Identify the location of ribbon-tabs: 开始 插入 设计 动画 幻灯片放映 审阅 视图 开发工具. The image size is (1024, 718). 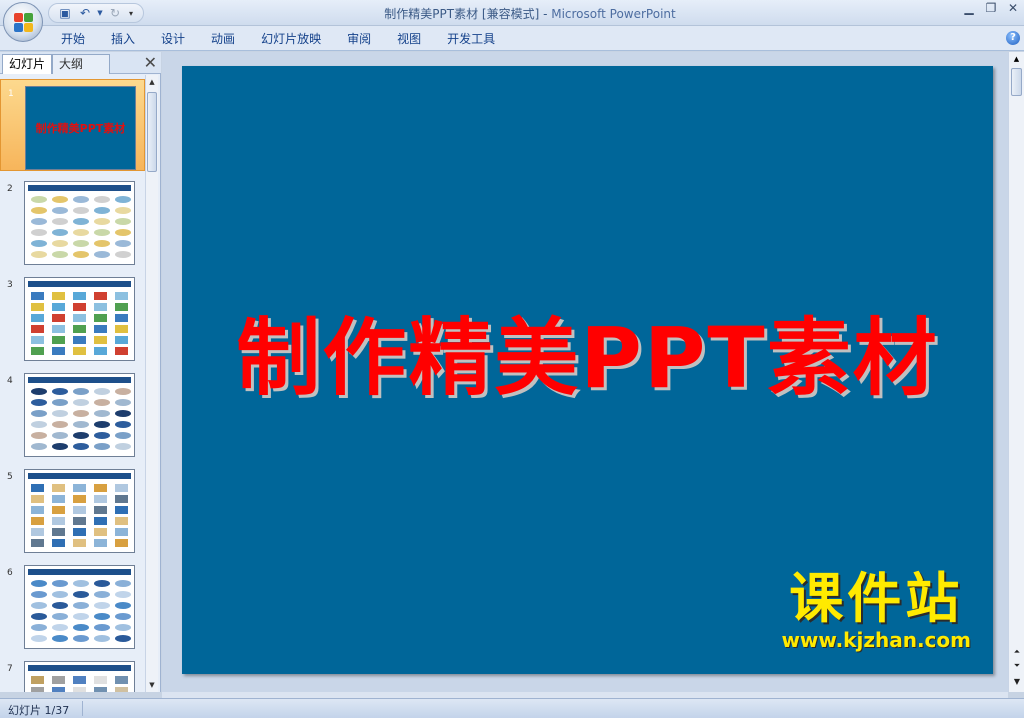
(278, 39).